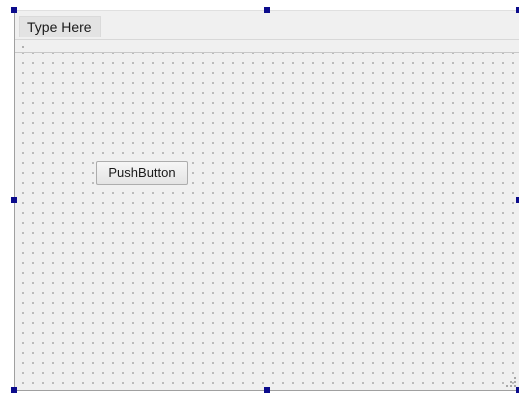 The height and width of the screenshot is (396, 519). What do you see at coordinates (14, 200) in the screenshot?
I see `selection-handle-middle-left` at bounding box center [14, 200].